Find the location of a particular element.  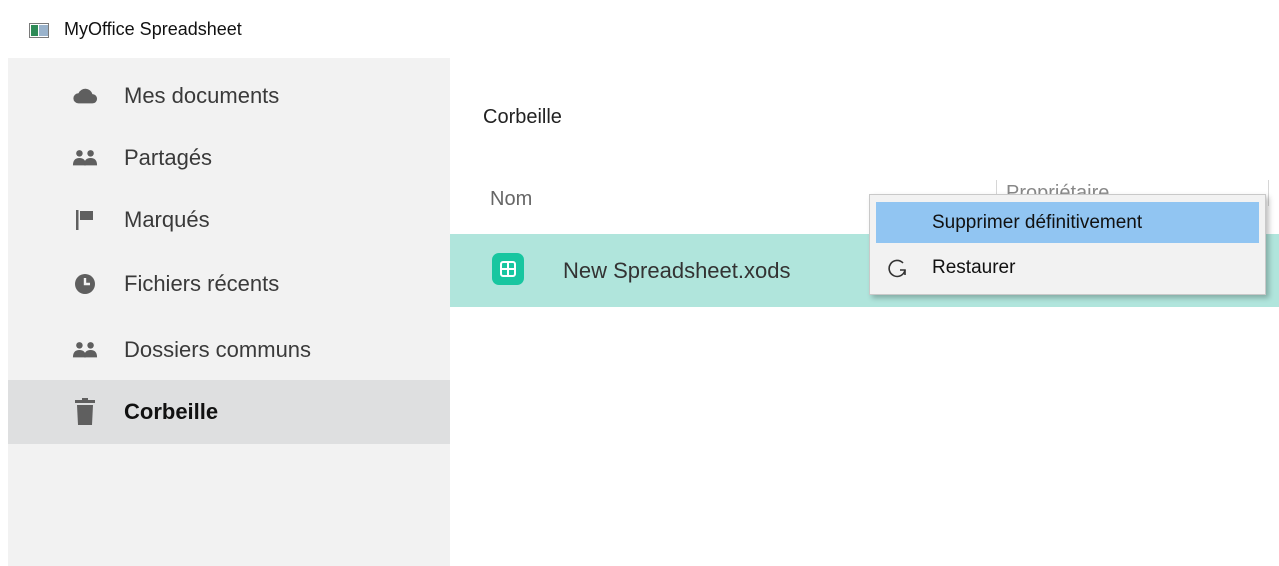

spreadsheet-file-icon is located at coordinates (508, 269).